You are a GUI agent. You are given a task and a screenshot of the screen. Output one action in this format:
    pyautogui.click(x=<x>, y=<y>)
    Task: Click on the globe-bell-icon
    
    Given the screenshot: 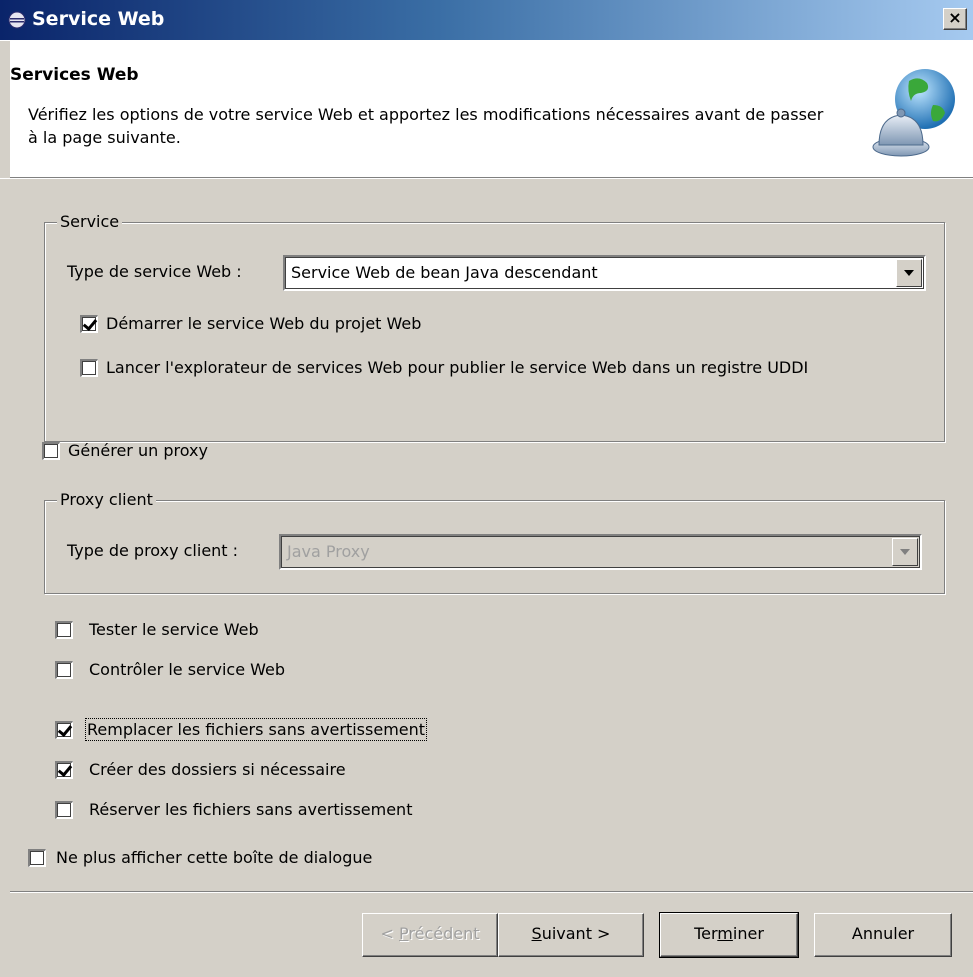 What is the action you would take?
    pyautogui.click(x=913, y=113)
    